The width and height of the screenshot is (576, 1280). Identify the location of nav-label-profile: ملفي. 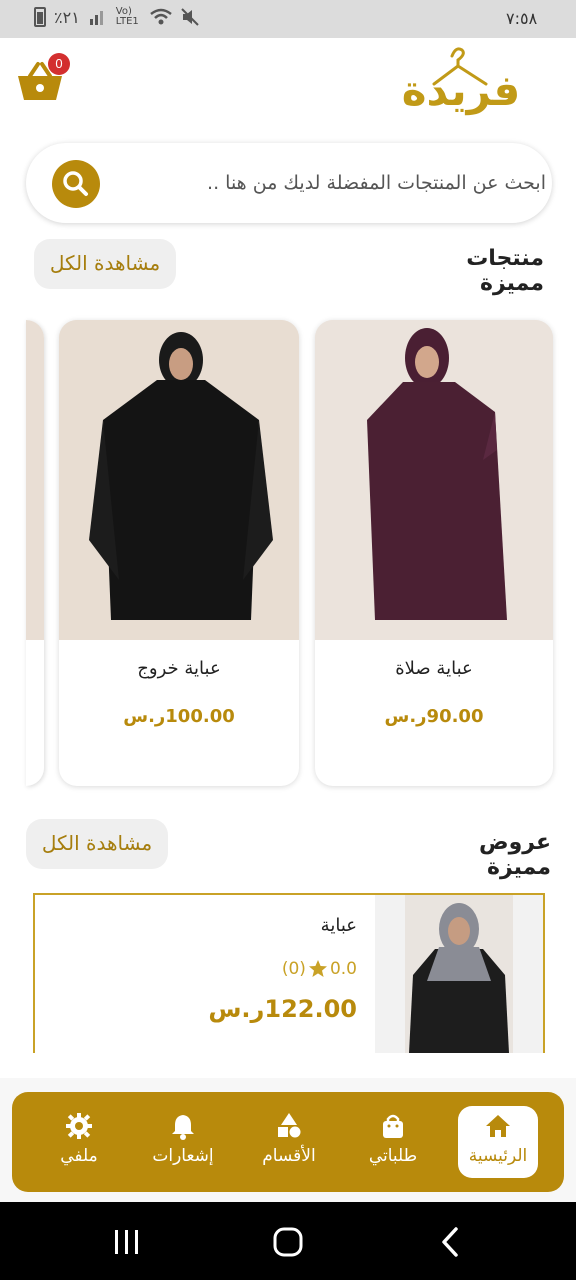
(79, 1156).